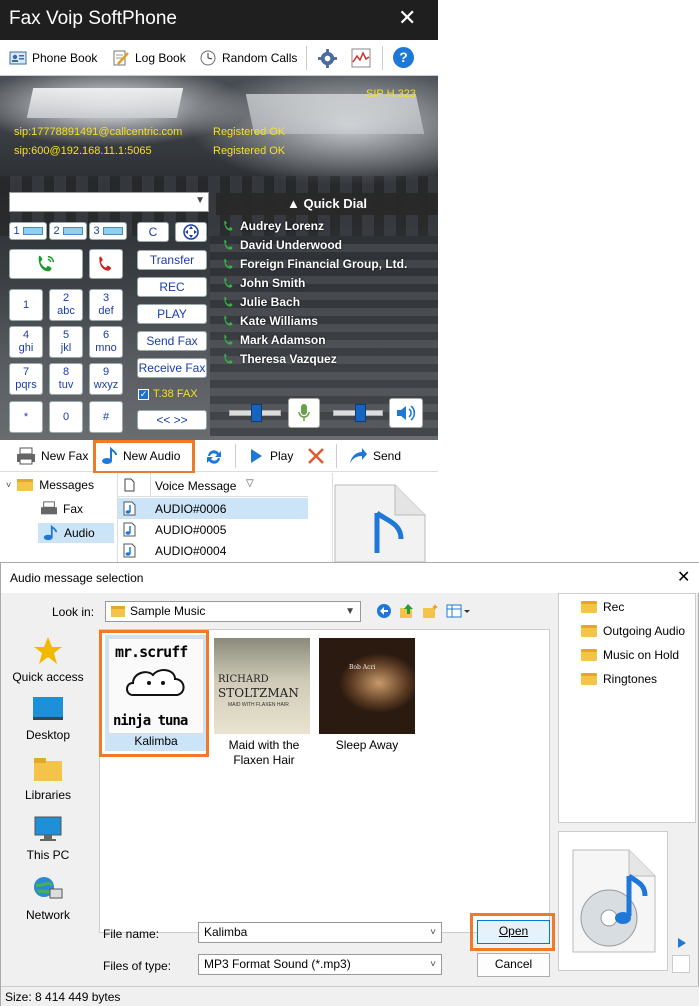  Describe the element at coordinates (191, 232) in the screenshot. I see `navigate-button` at that location.